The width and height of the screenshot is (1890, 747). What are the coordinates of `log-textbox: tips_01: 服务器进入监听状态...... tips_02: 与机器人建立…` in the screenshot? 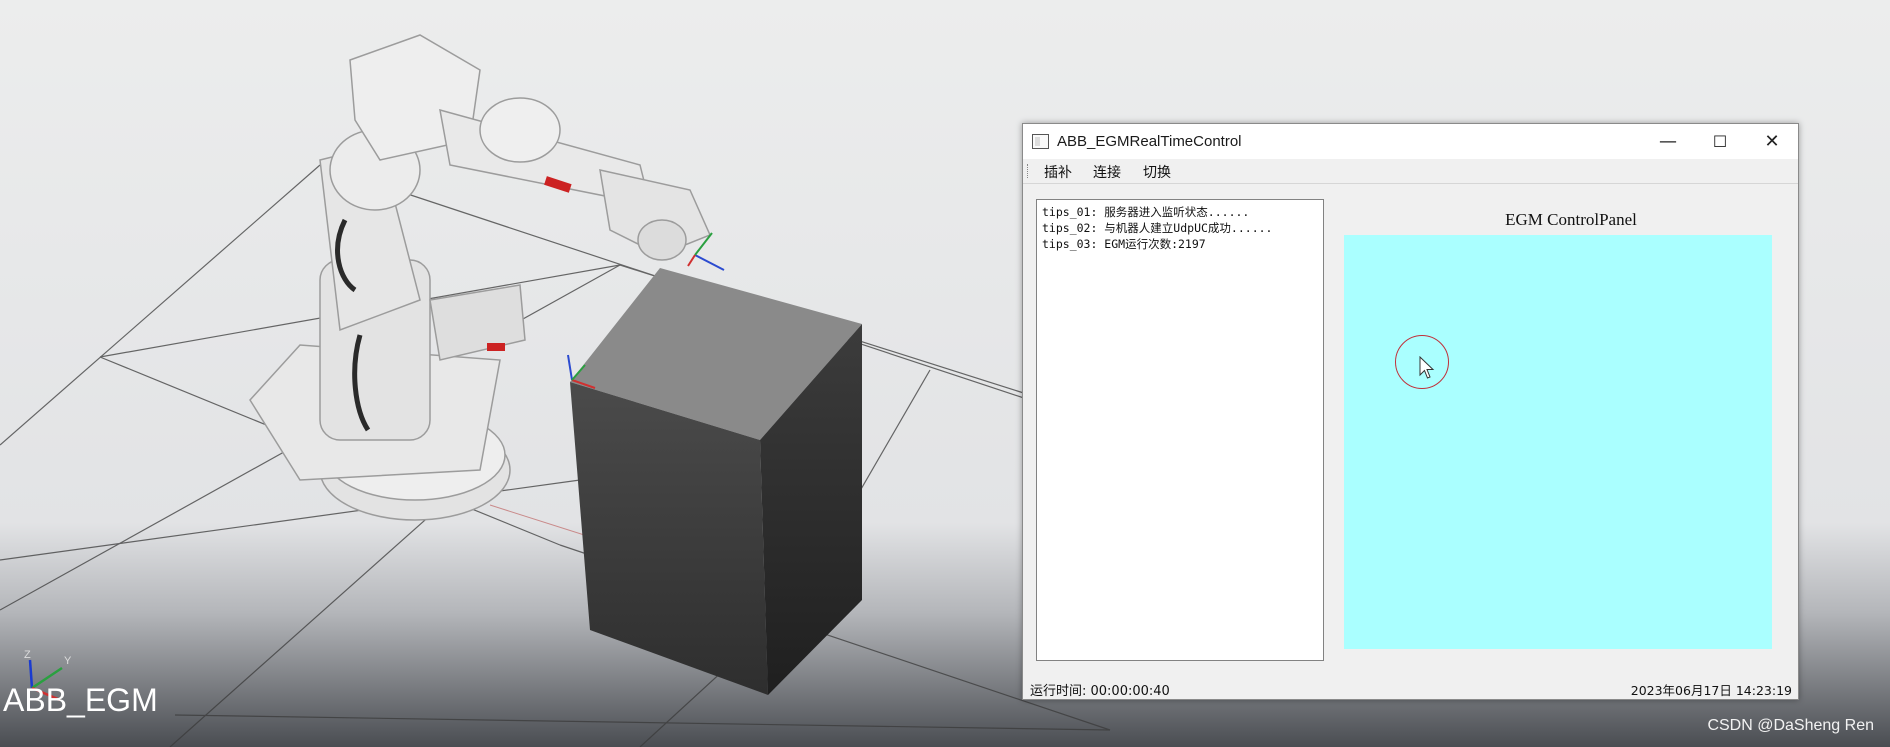 It's located at (1180, 430).